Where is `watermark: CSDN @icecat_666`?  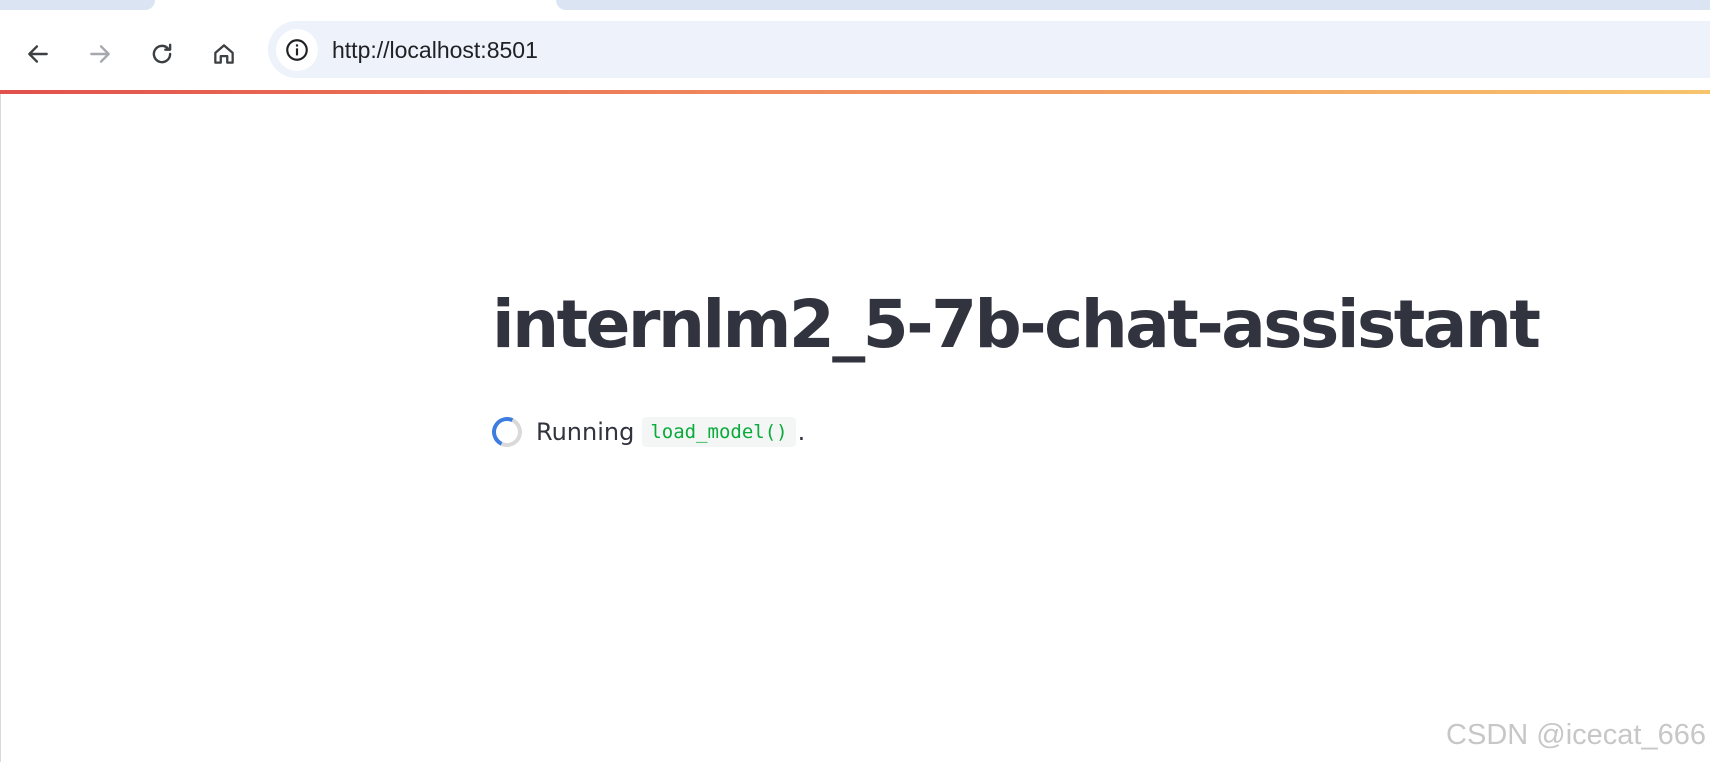
watermark: CSDN @icecat_666 is located at coordinates (1576, 735).